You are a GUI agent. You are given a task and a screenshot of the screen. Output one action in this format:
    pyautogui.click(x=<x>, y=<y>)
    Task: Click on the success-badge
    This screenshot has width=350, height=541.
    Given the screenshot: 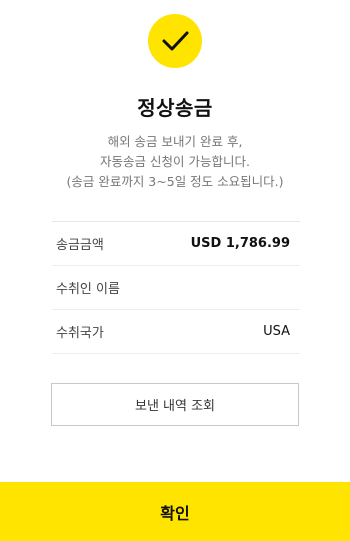 What is the action you would take?
    pyautogui.click(x=175, y=41)
    